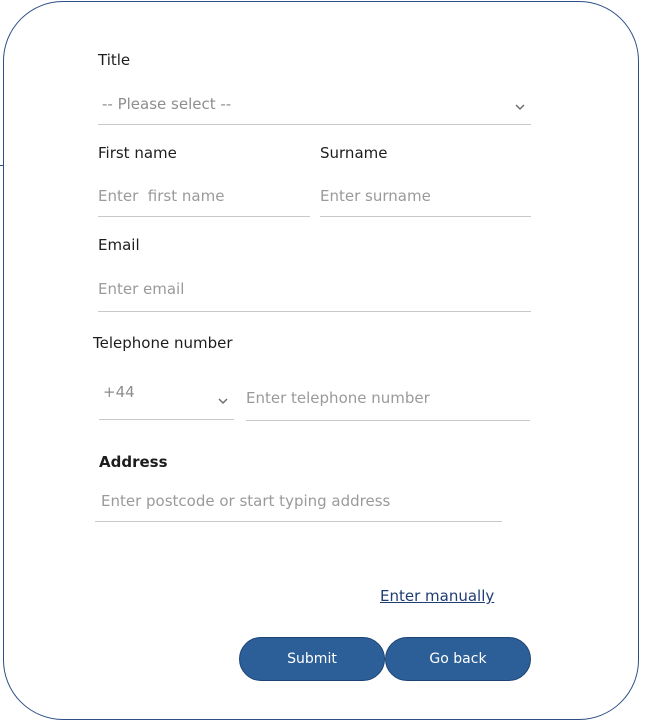 The image size is (645, 726). I want to click on surname-field, so click(425, 196).